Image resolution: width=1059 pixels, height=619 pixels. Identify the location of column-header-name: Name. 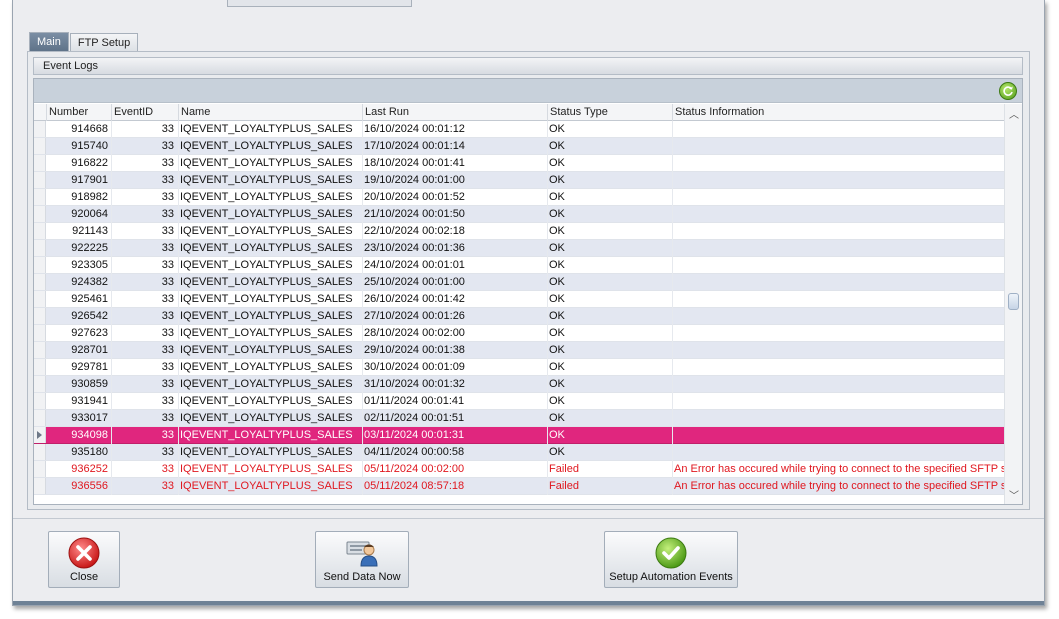
(270, 112).